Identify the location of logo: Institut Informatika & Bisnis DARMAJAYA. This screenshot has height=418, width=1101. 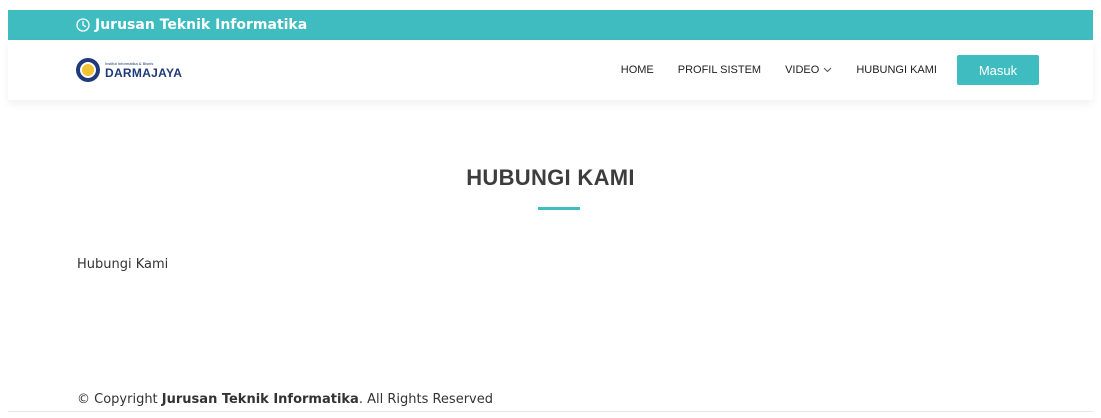
(129, 70).